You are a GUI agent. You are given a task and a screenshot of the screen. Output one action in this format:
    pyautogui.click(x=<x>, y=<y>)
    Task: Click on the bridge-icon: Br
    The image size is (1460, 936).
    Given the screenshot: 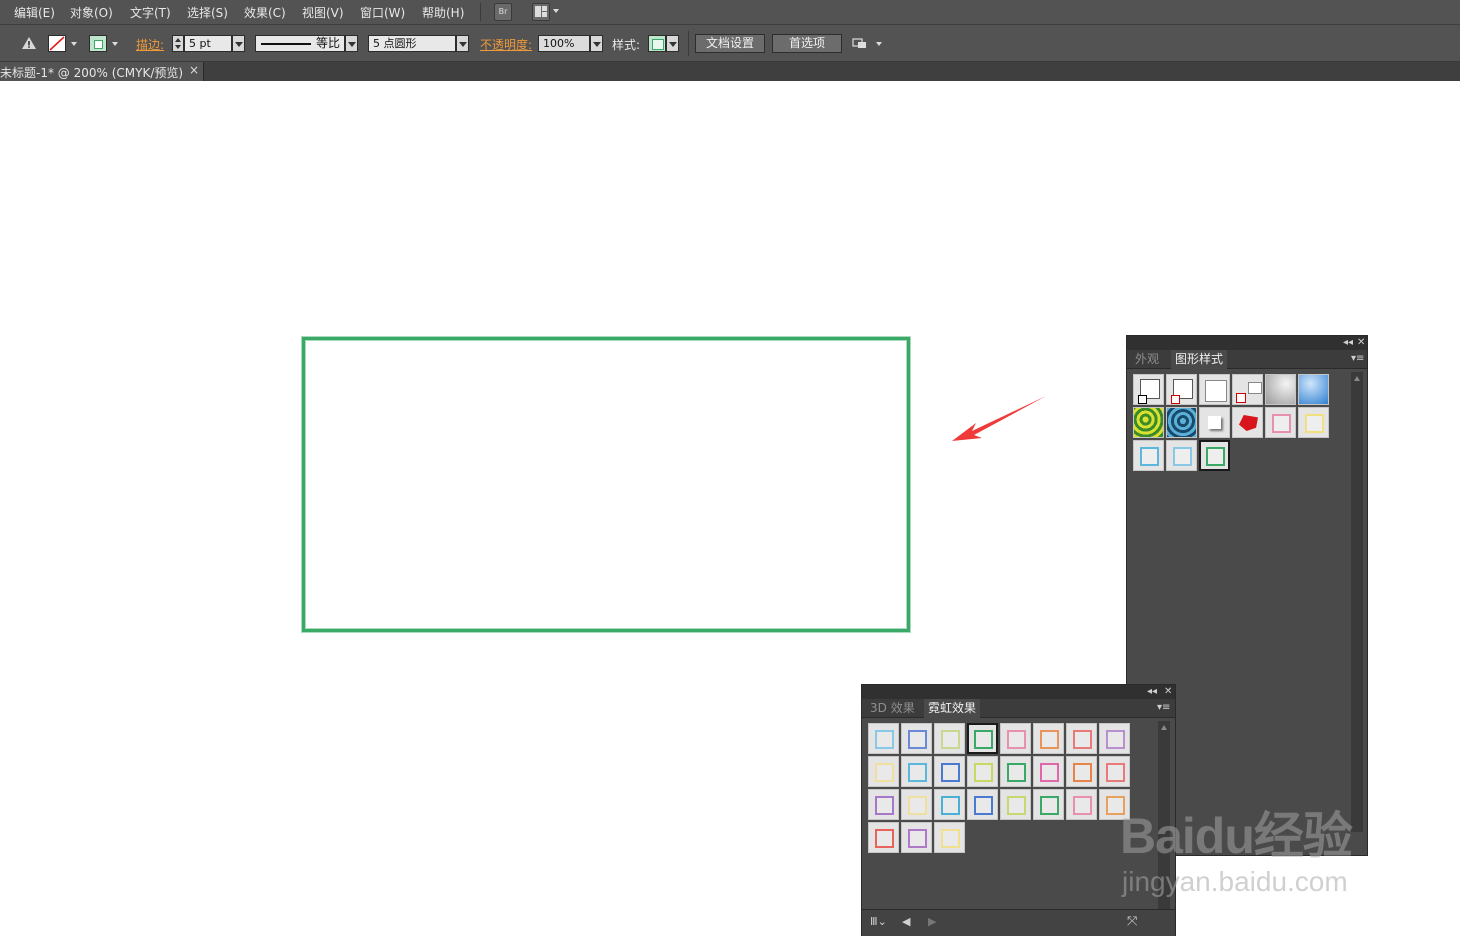 What is the action you would take?
    pyautogui.click(x=503, y=12)
    